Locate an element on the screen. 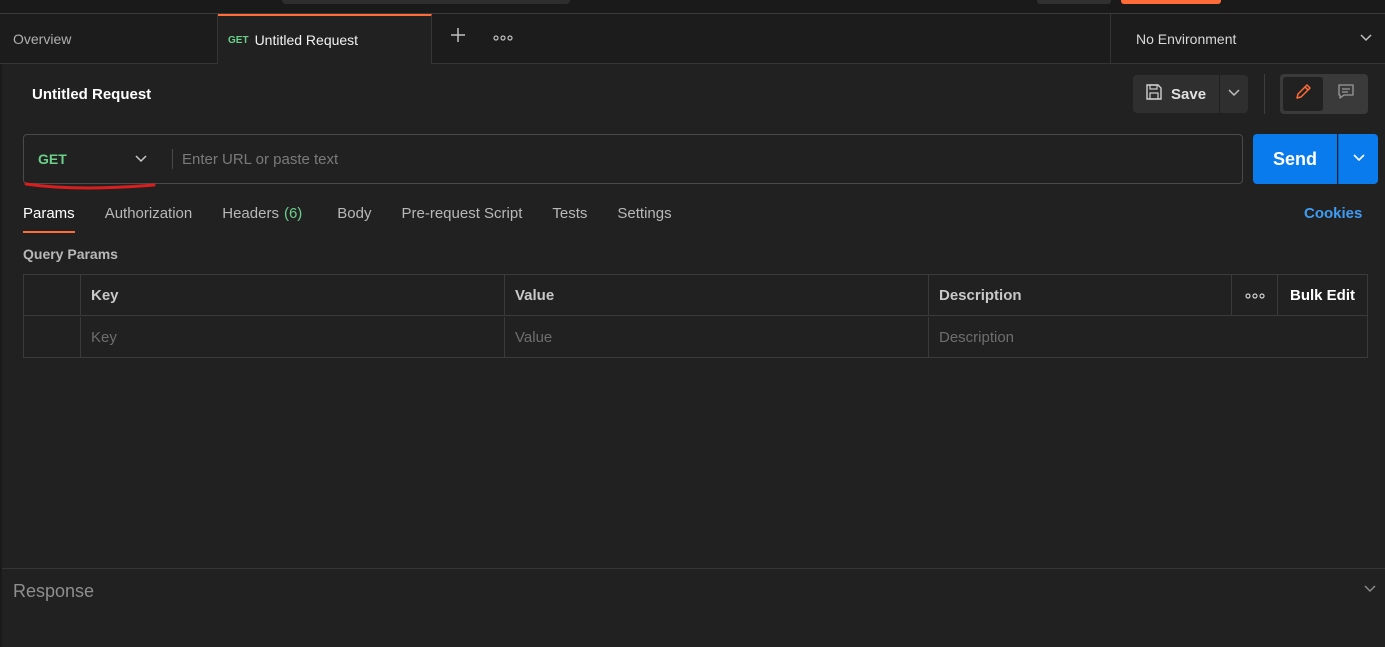 The width and height of the screenshot is (1385, 647). url-bar: GET is located at coordinates (633, 159).